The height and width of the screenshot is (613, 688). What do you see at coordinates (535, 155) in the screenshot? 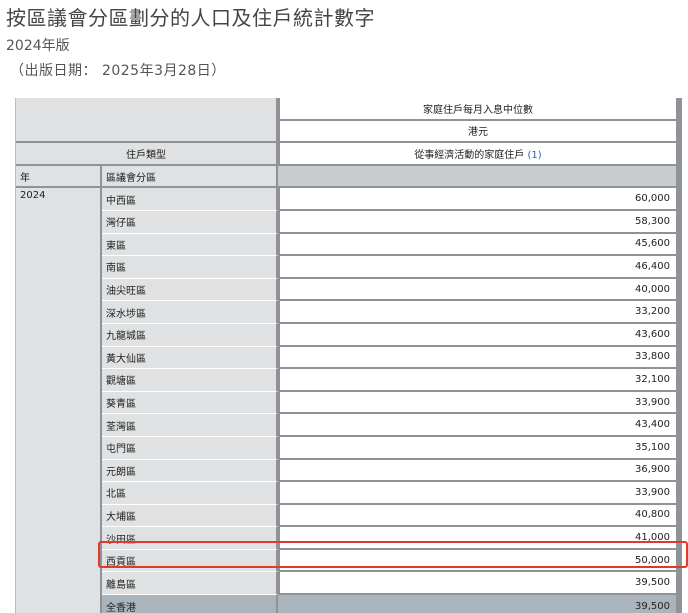
I see `footnote-link: (1)` at bounding box center [535, 155].